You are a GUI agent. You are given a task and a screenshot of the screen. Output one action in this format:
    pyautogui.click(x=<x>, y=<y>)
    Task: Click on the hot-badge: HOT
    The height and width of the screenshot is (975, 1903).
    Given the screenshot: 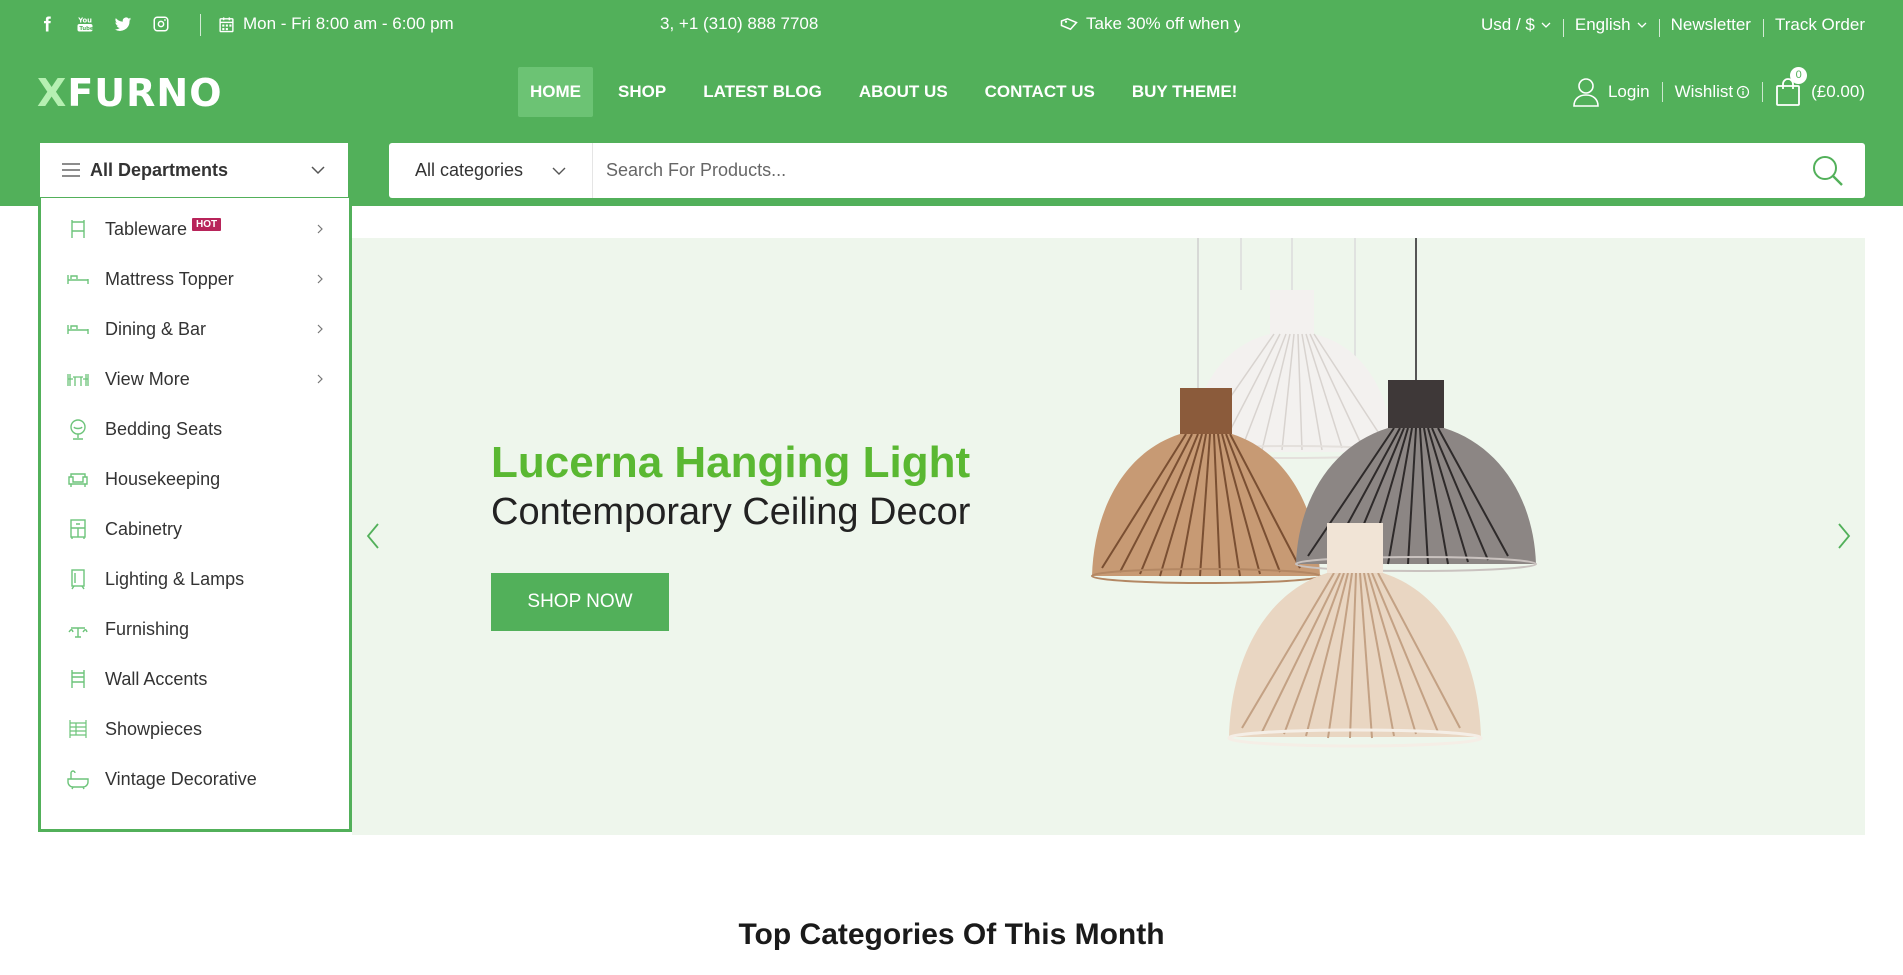 What is the action you would take?
    pyautogui.click(x=207, y=224)
    